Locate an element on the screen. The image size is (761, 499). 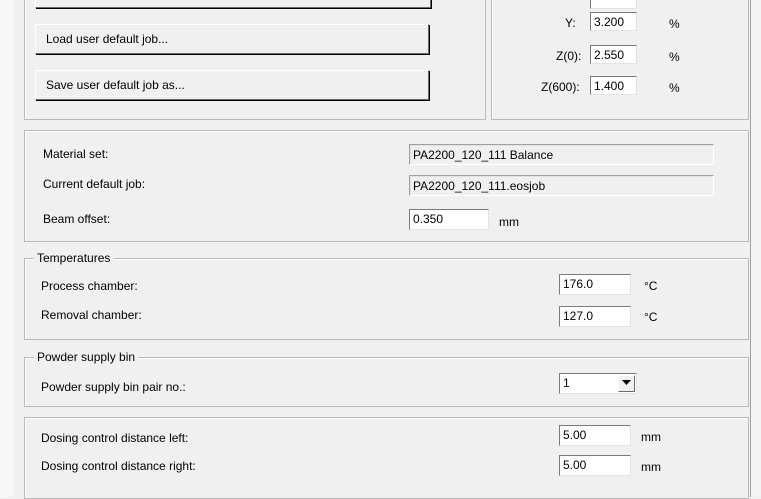
powder-supply-pair-select: 1 is located at coordinates (598, 383).